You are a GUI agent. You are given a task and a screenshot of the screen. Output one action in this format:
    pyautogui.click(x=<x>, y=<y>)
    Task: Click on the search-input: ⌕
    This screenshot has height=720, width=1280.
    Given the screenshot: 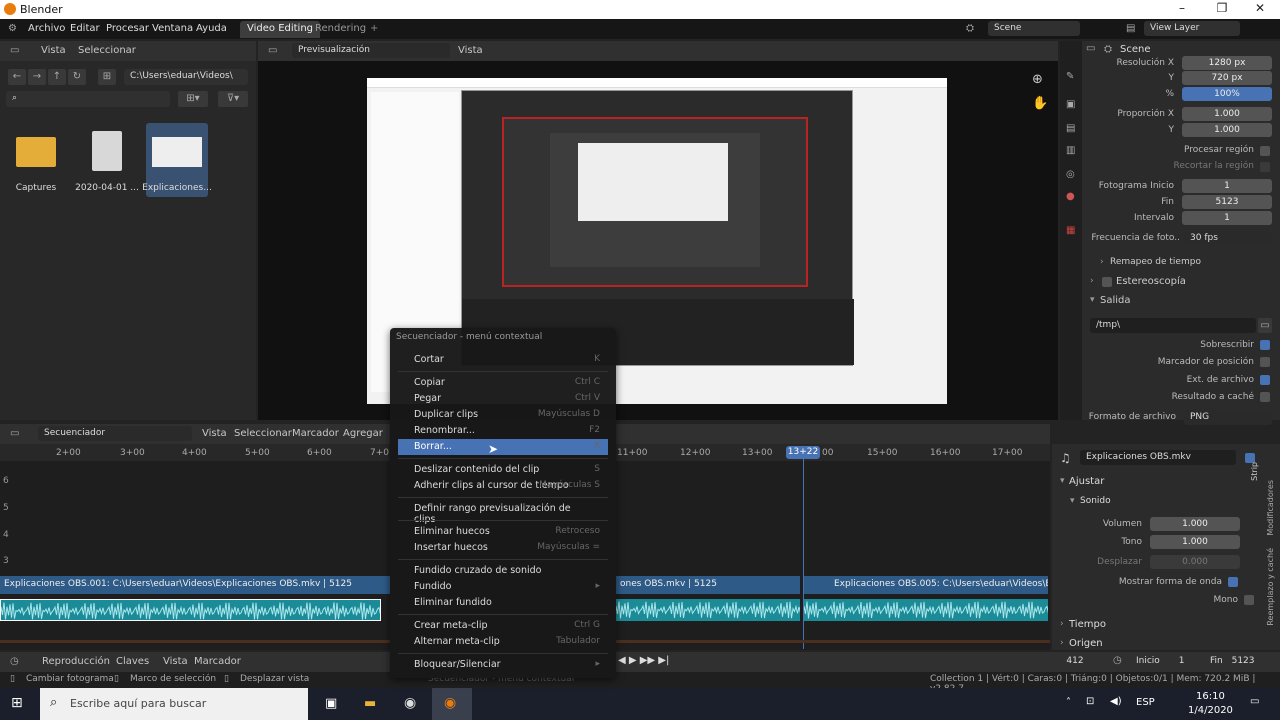 What is the action you would take?
    pyautogui.click(x=88, y=99)
    